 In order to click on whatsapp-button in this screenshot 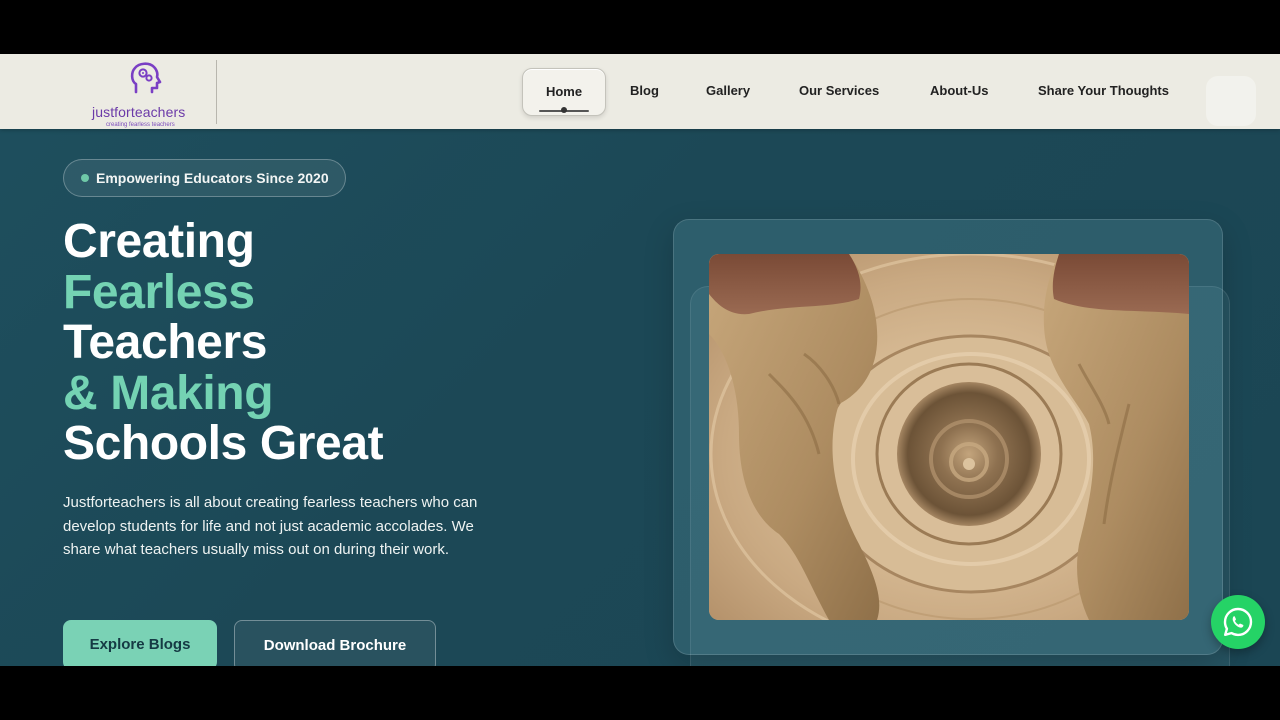, I will do `click(1238, 622)`.